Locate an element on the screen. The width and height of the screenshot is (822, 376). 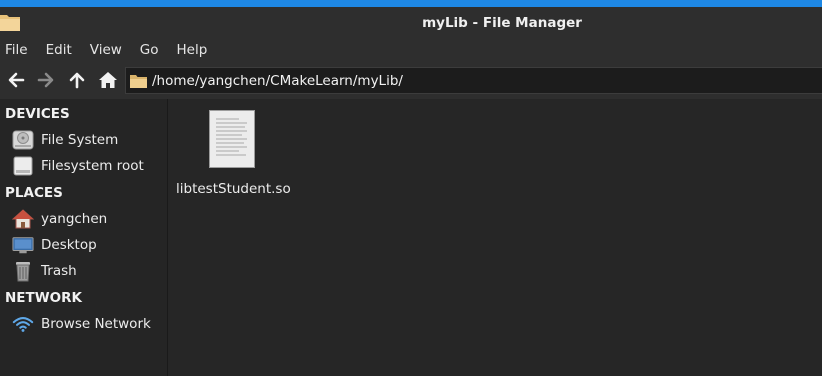
location-path: /home/yangchen/CMakeLearn/myLib/ is located at coordinates (277, 81).